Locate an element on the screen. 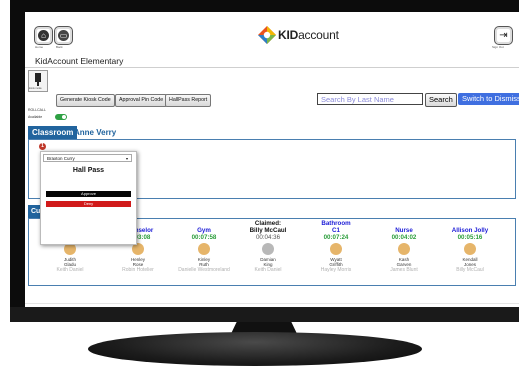  sign-out-button: ⇥ is located at coordinates (503, 35).